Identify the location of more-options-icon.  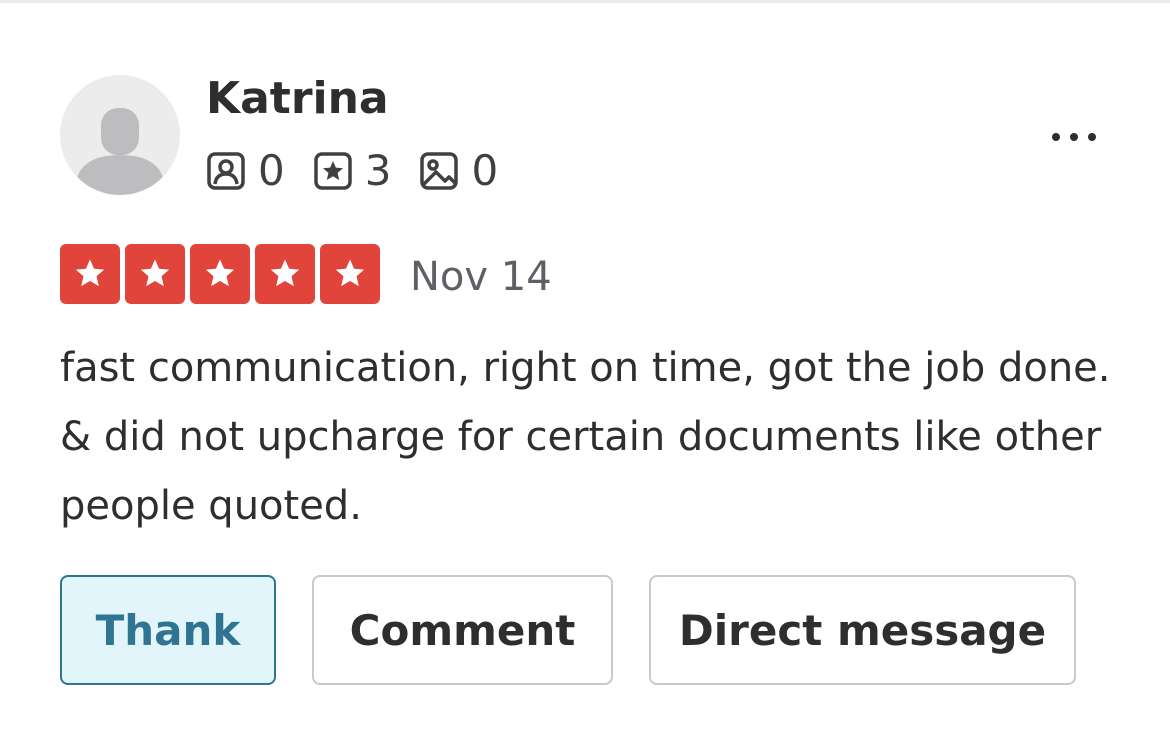
(1074, 137).